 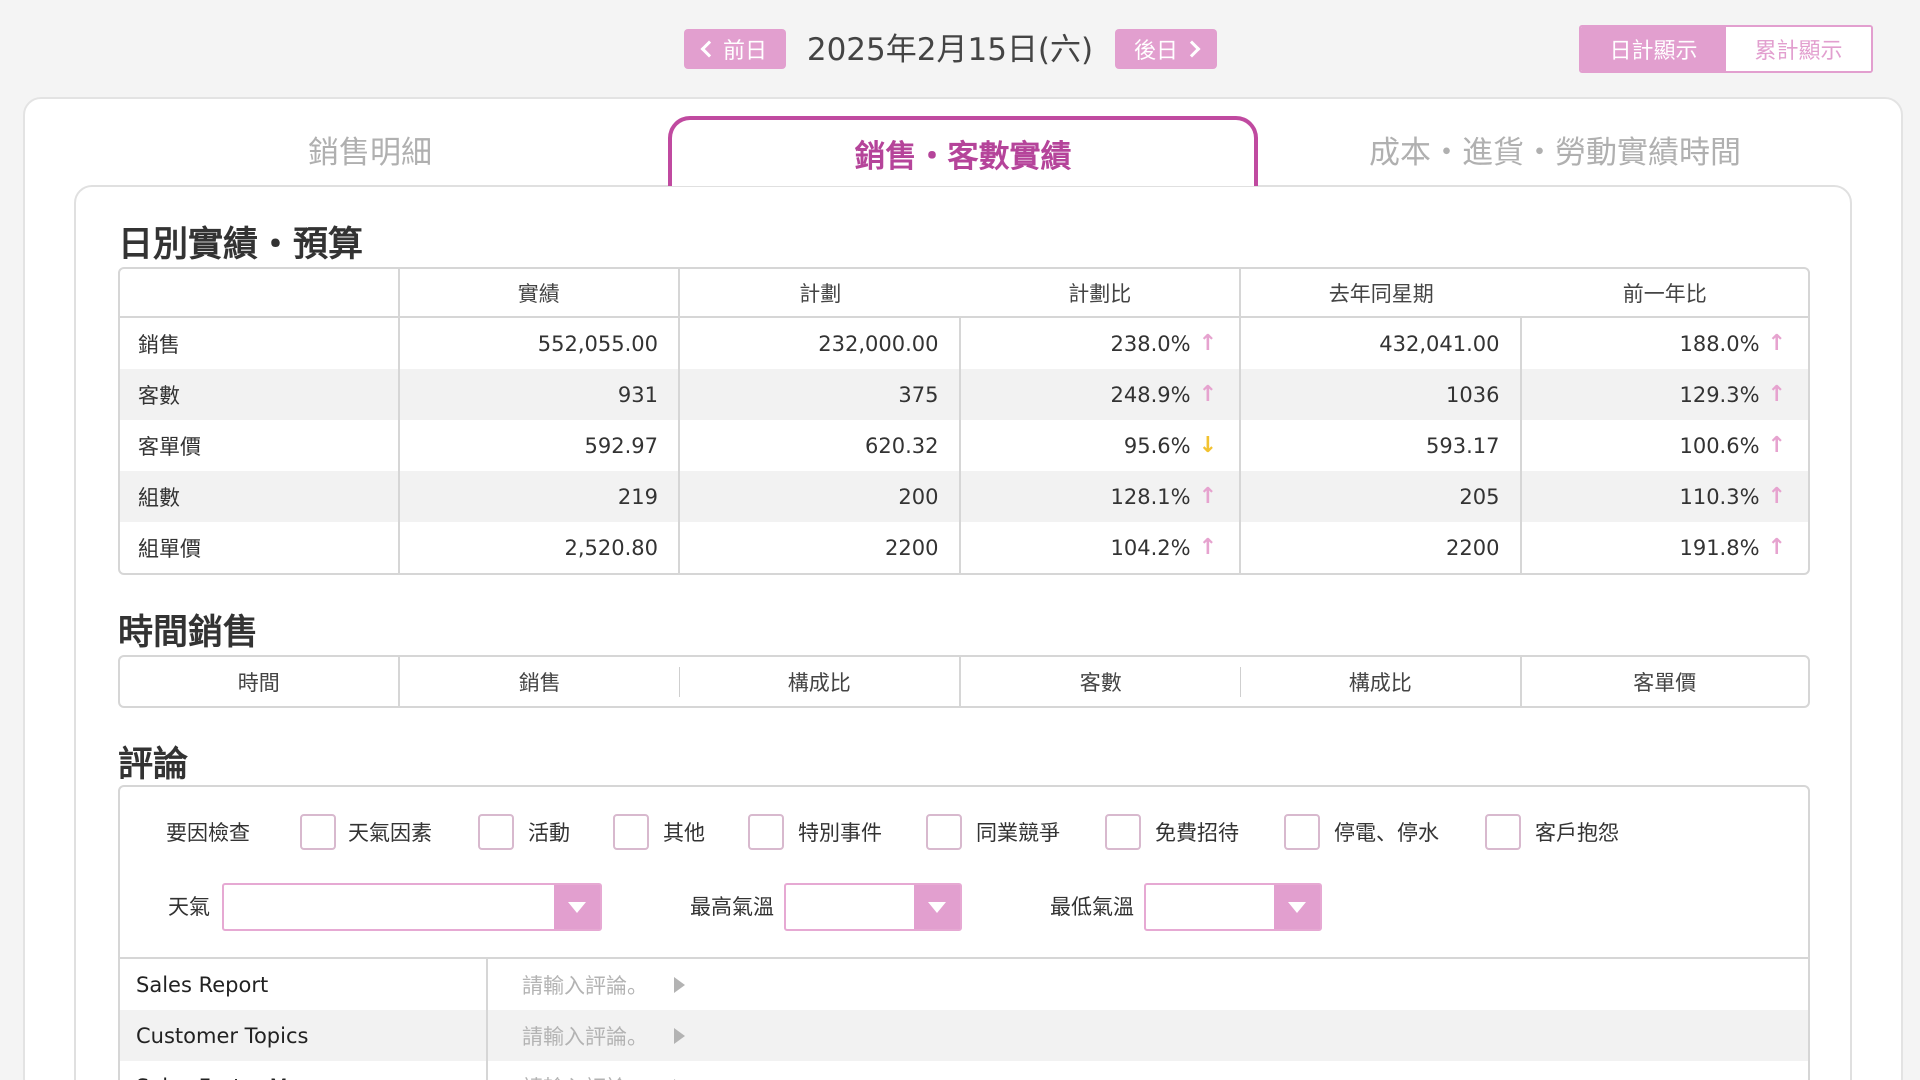 I want to click on cumulative-display-button: 累計顯示, so click(x=1798, y=49).